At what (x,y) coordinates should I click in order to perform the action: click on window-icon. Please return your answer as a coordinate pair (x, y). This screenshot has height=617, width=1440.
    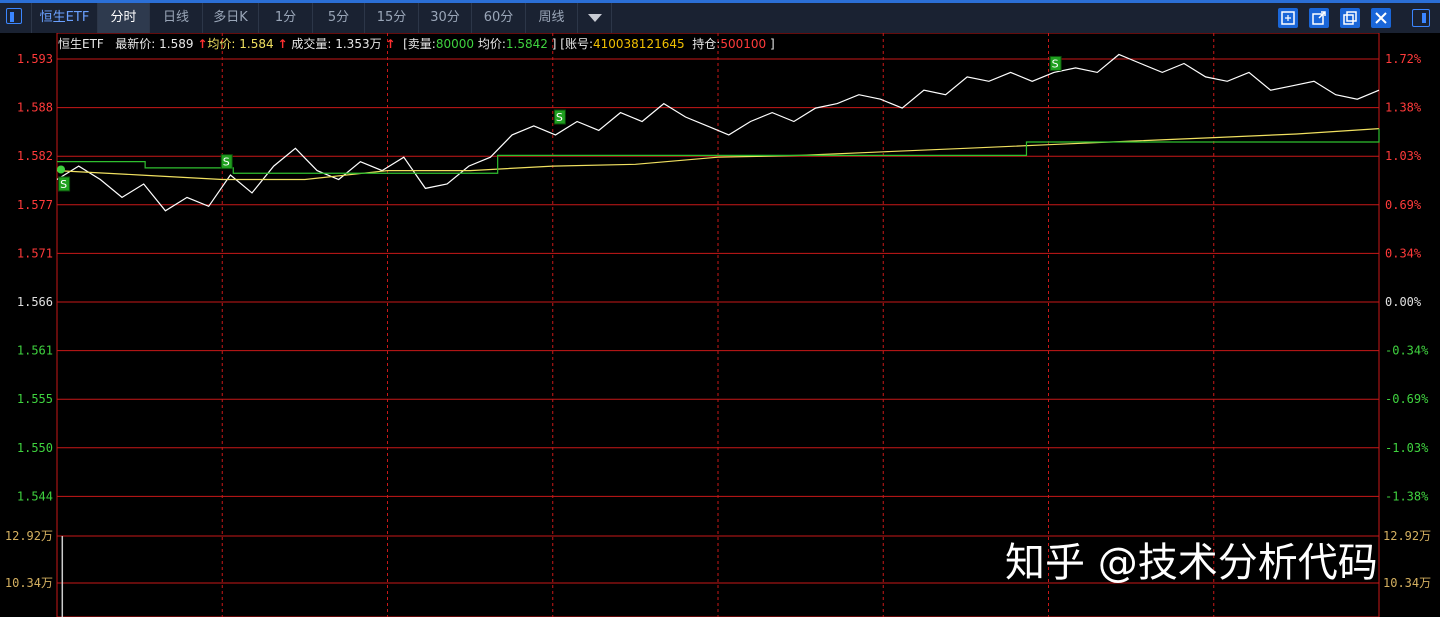
    Looking at the image, I should click on (1350, 18).